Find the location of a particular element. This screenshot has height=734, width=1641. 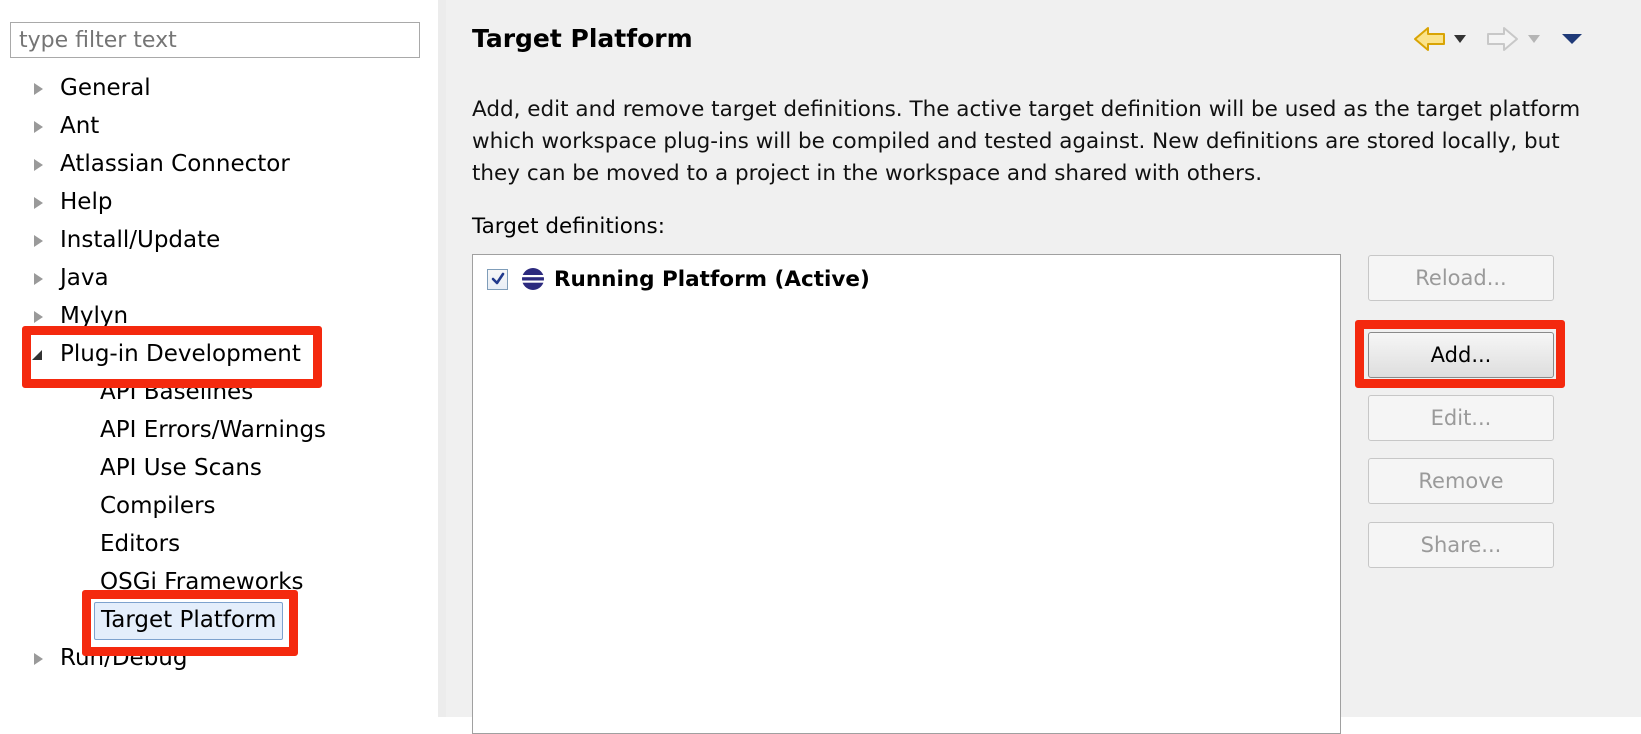

list-item: Running Platform (Active) is located at coordinates (678, 279).